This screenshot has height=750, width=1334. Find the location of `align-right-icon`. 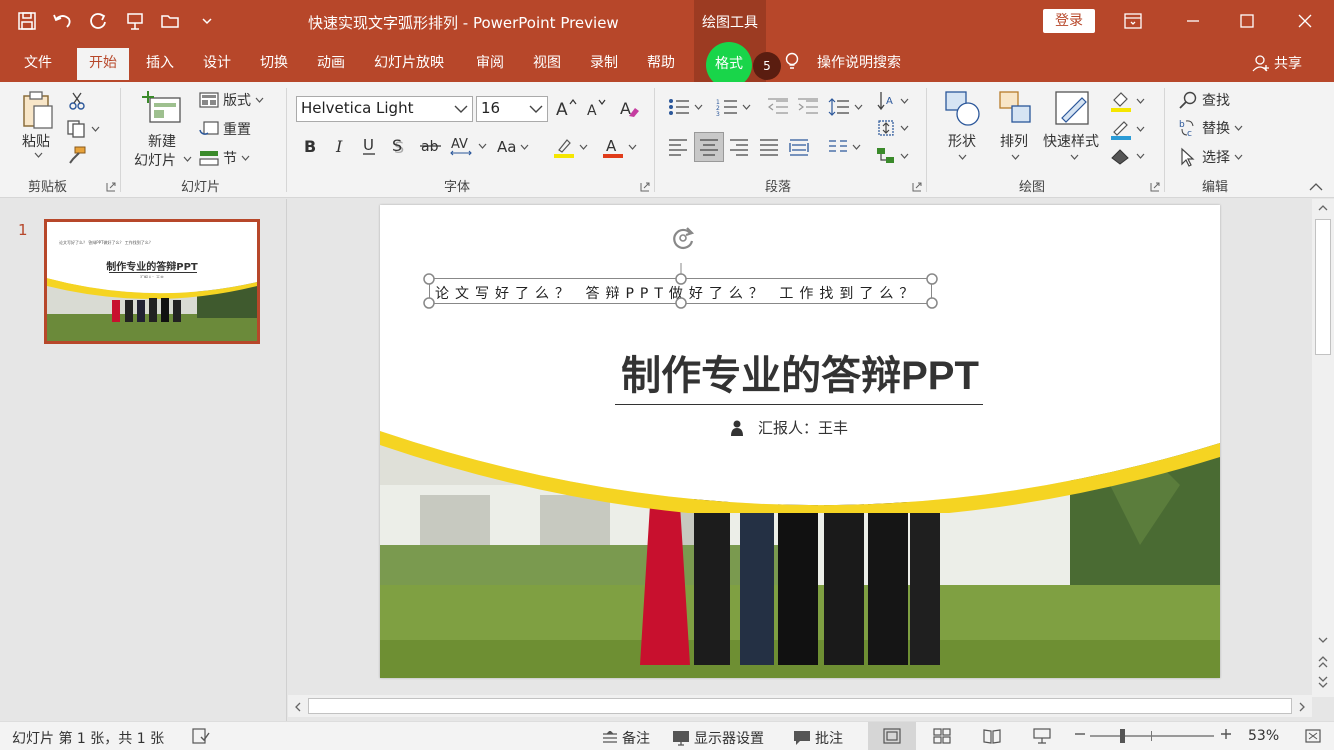

align-right-icon is located at coordinates (739, 147).